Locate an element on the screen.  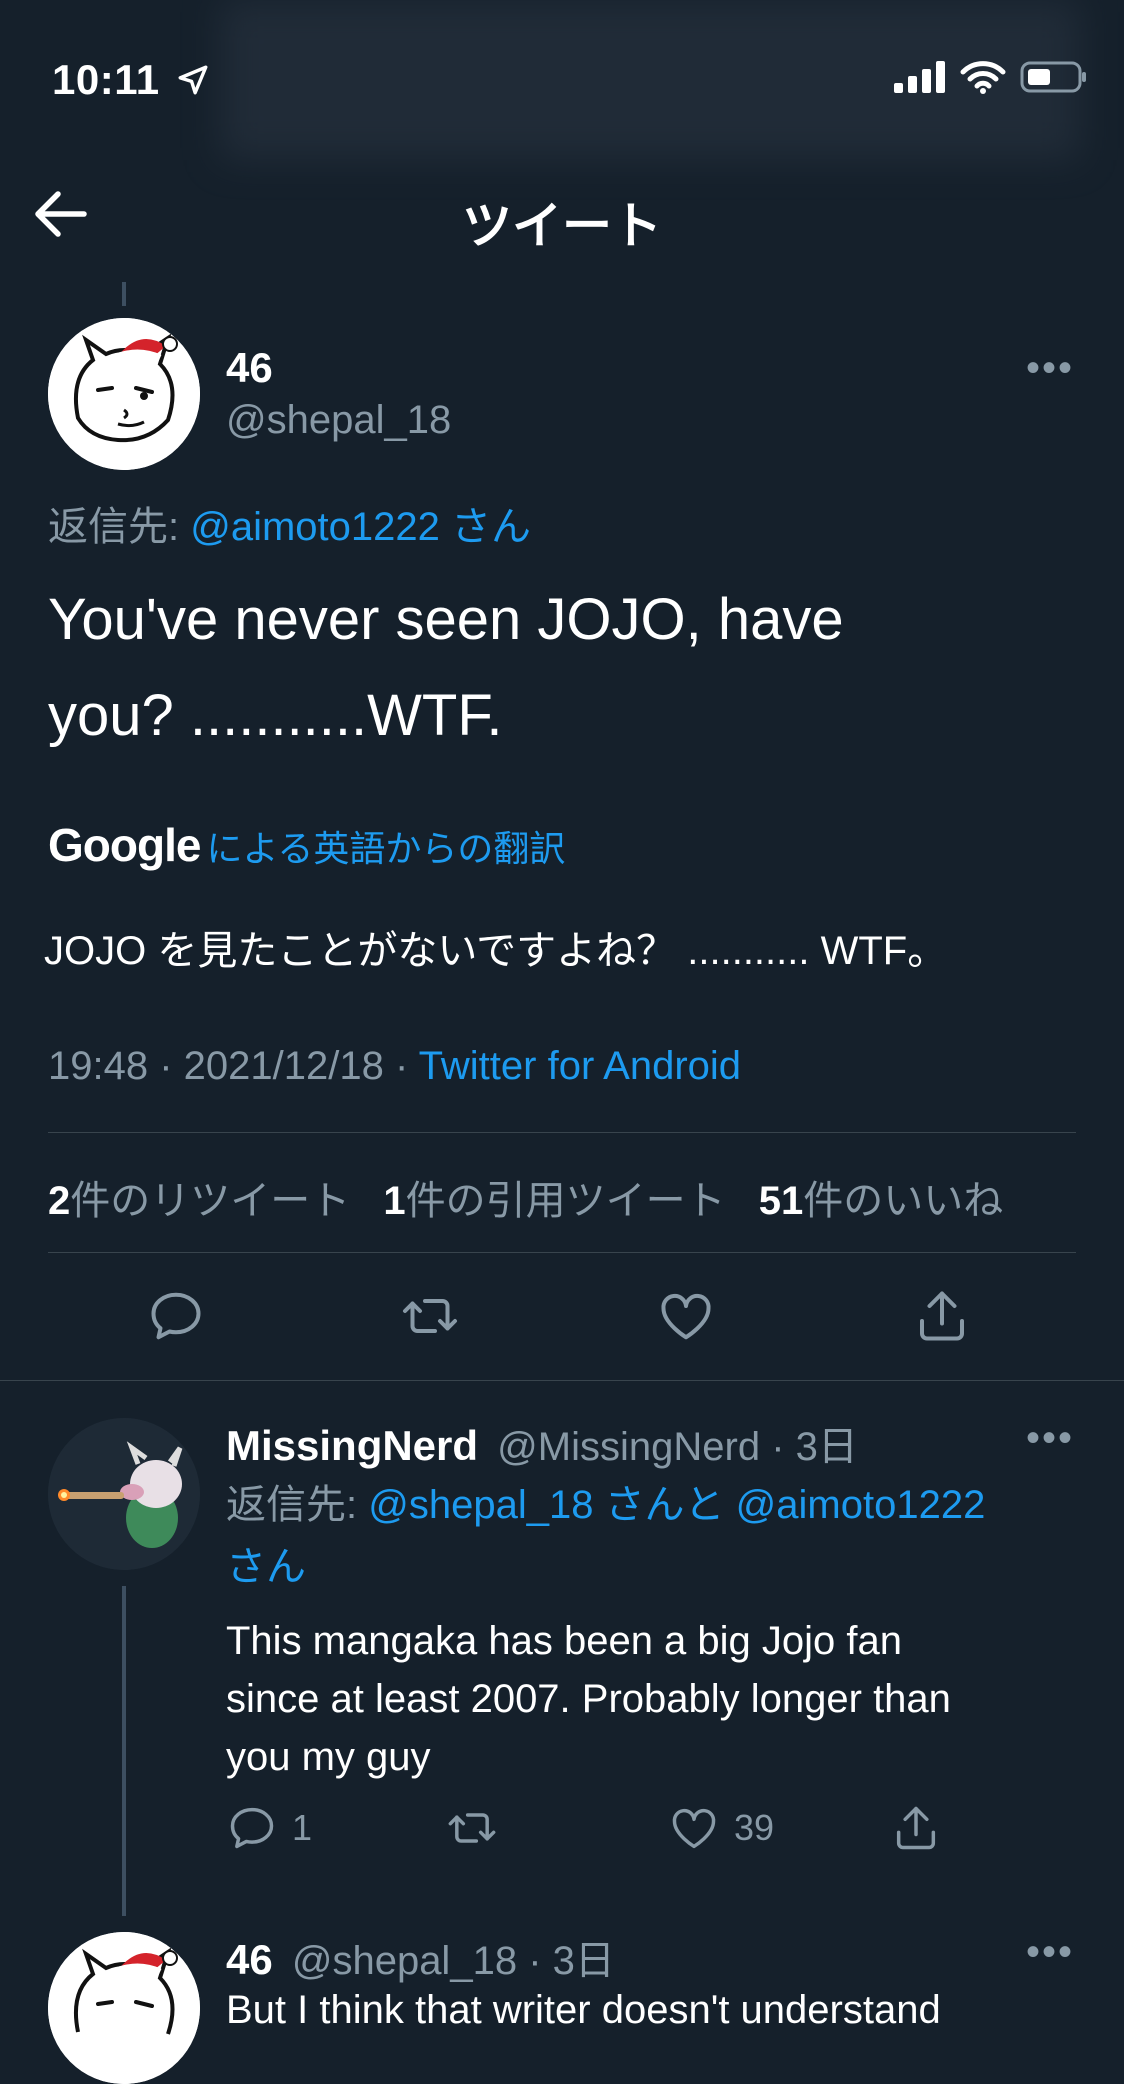
reply-author-name: MissingNerd is located at coordinates (352, 1445).